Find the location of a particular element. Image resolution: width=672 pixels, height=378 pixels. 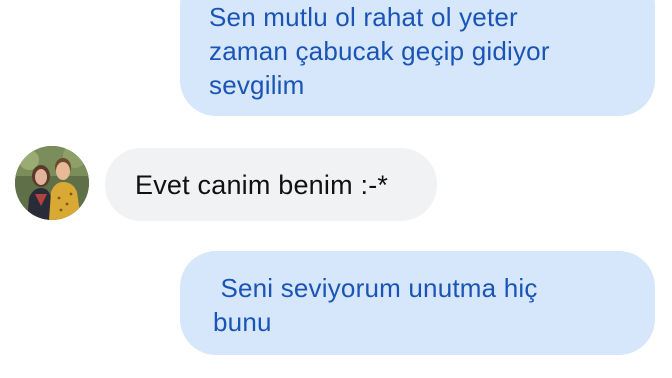

avatar-photo-icon is located at coordinates (52, 183).